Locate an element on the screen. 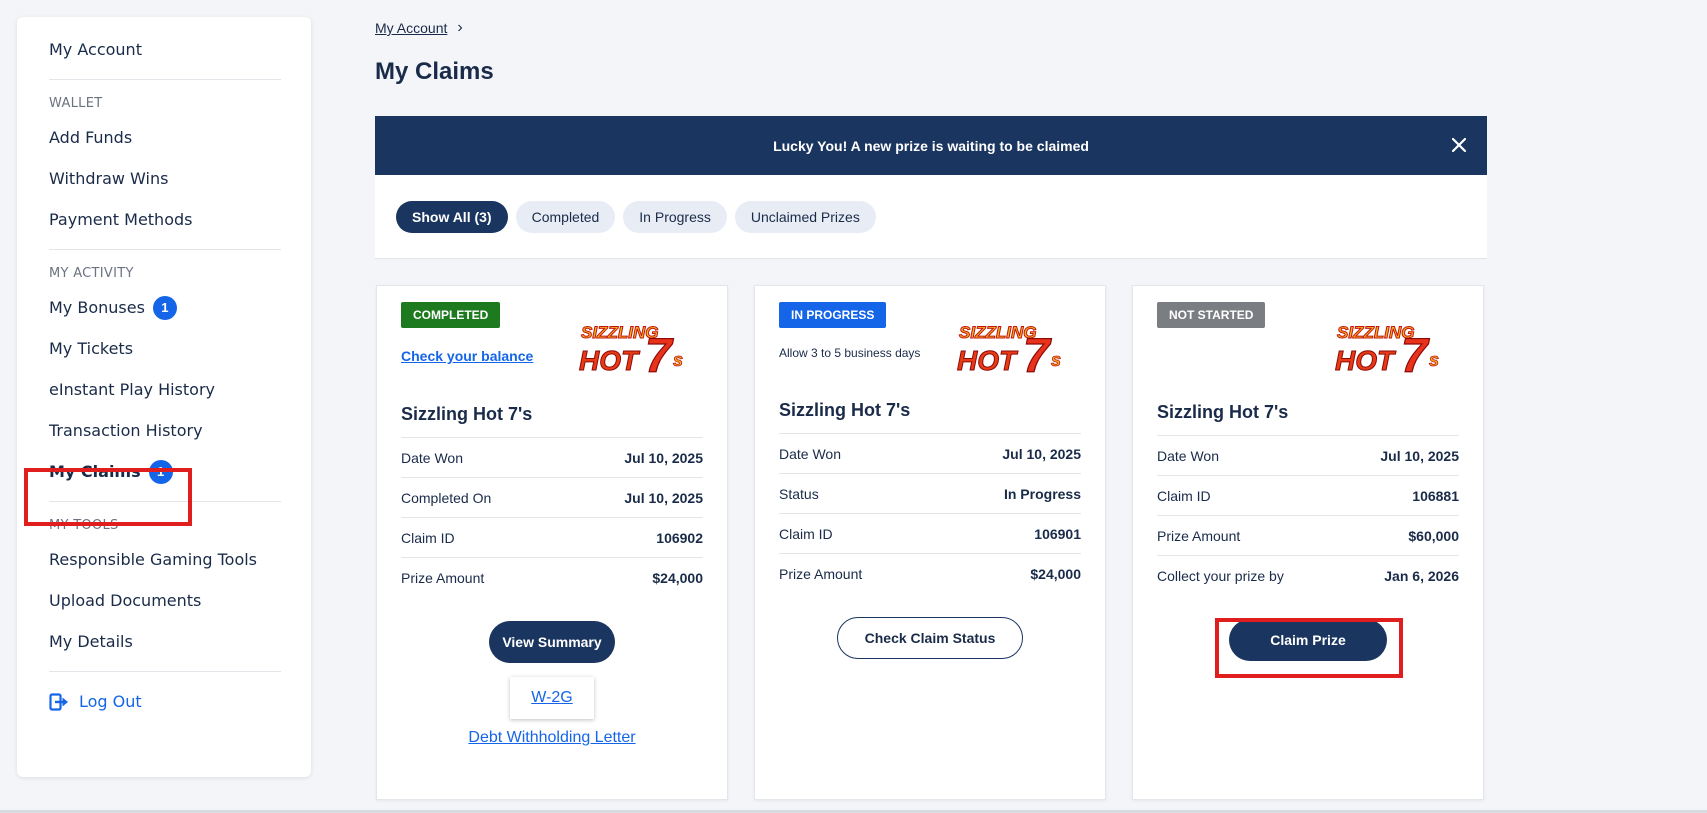 The width and height of the screenshot is (1707, 813). breadcrumb-my-account-link: My Account is located at coordinates (411, 28).